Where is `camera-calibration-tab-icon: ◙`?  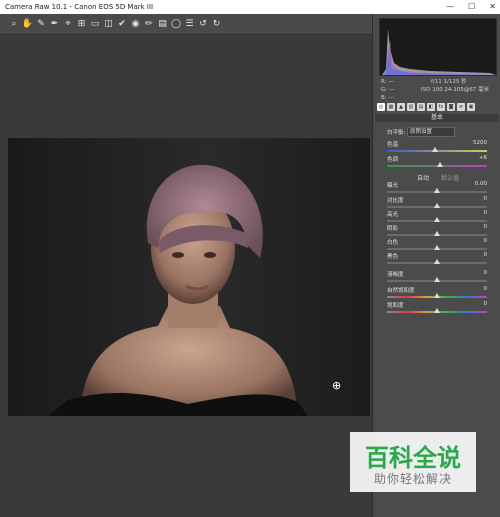
camera-calibration-tab-icon: ◙ is located at coordinates (451, 107).